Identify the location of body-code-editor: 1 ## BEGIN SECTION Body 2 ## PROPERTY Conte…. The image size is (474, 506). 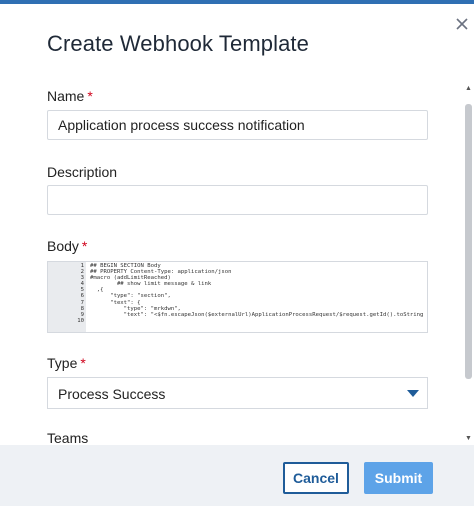
(237, 297).